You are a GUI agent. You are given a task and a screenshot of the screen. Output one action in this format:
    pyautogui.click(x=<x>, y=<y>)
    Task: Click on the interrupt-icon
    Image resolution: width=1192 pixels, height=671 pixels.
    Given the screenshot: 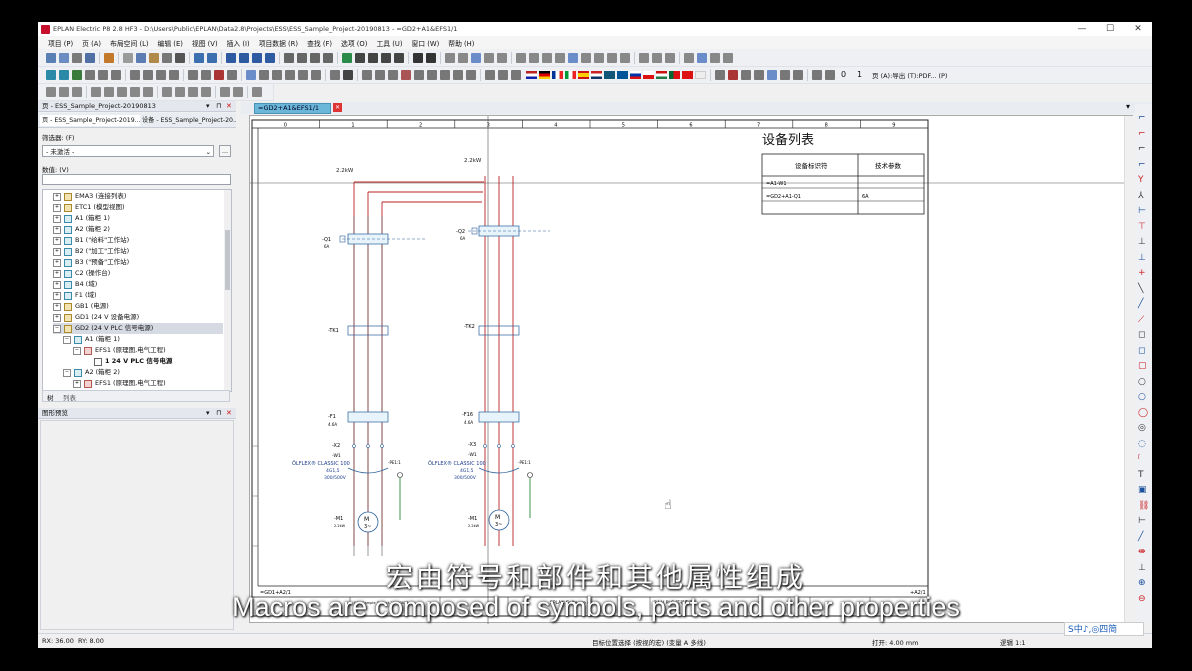 What is the action you would take?
    pyautogui.click(x=161, y=75)
    